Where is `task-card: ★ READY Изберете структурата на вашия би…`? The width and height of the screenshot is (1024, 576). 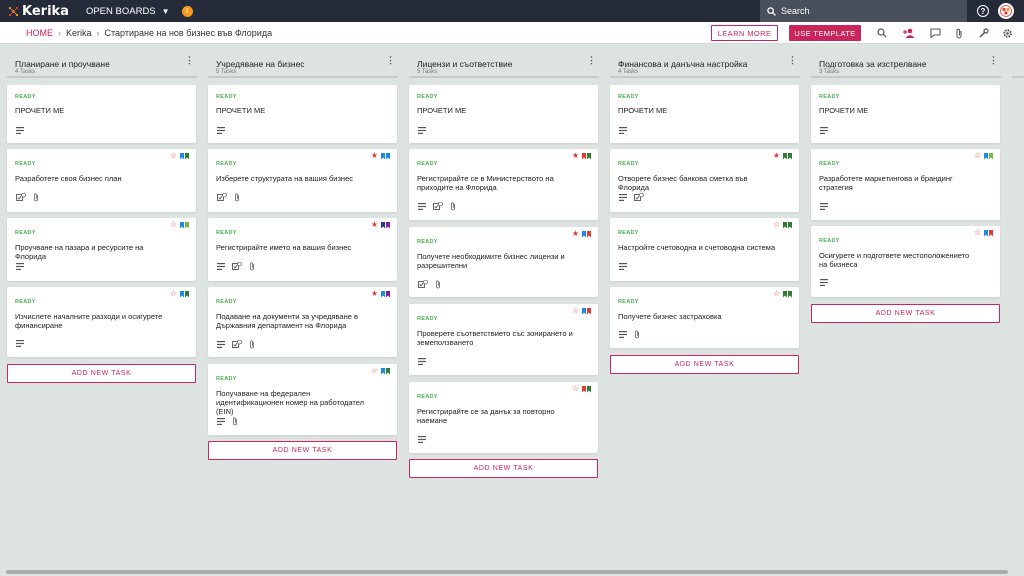 task-card: ★ READY Изберете структурата на вашия би… is located at coordinates (302, 180).